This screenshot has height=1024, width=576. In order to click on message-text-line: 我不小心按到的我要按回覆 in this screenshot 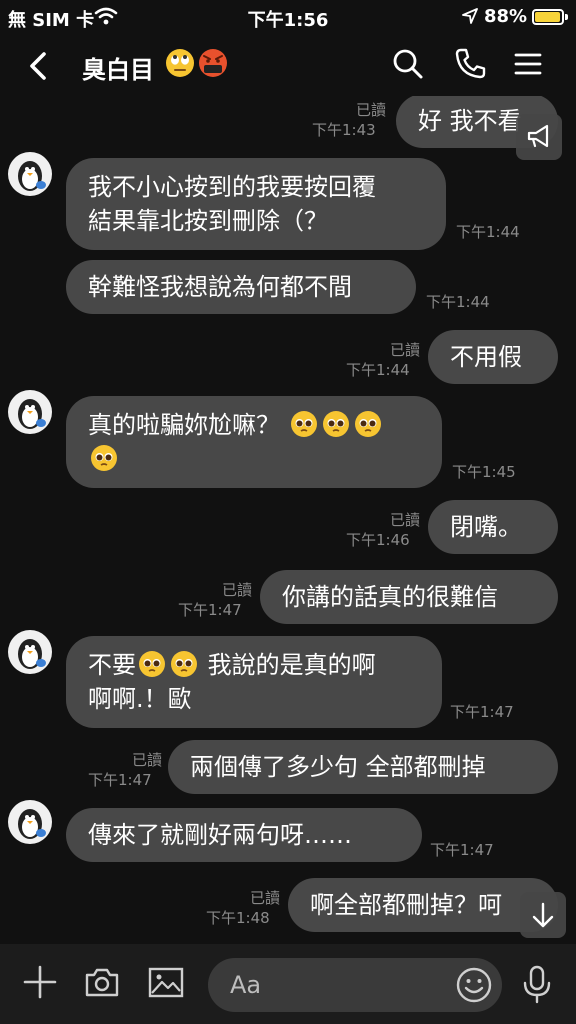, I will do `click(232, 187)`.